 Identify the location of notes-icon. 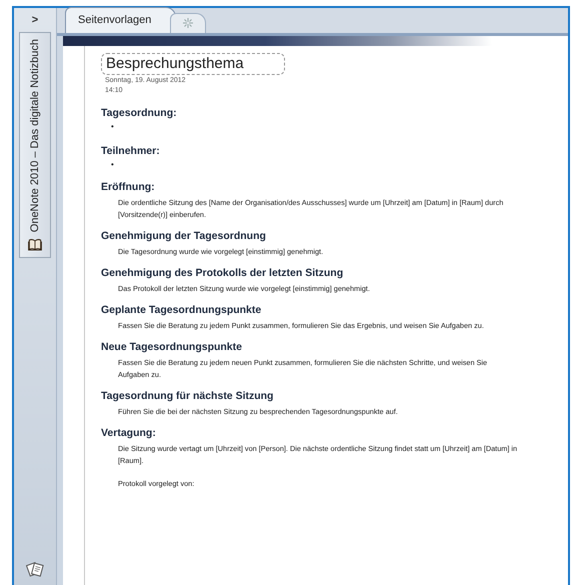
(35, 569).